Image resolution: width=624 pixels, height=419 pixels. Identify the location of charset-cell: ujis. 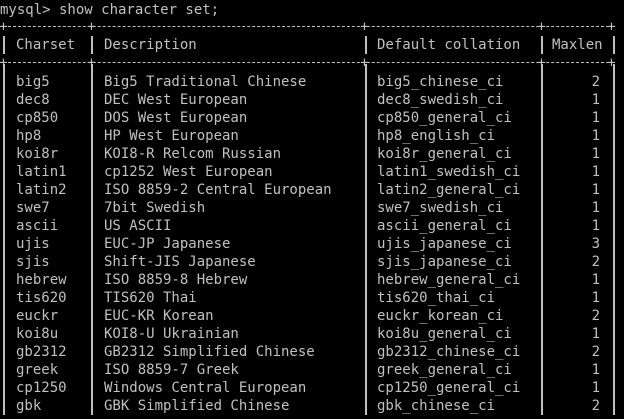
(33, 244).